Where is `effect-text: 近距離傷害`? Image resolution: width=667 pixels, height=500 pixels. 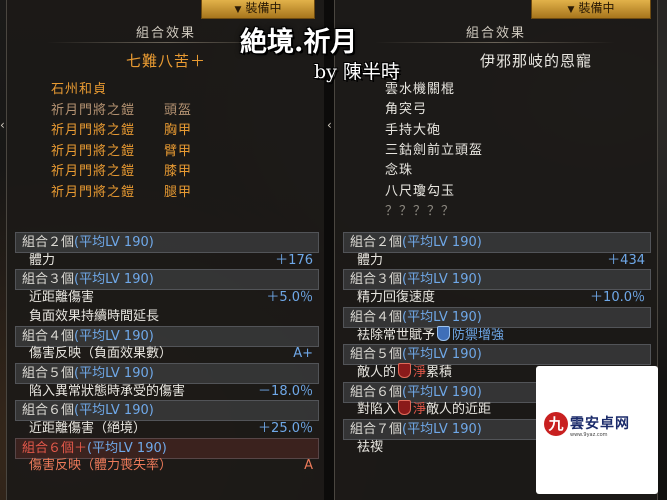
effect-text: 近距離傷害 is located at coordinates (62, 298).